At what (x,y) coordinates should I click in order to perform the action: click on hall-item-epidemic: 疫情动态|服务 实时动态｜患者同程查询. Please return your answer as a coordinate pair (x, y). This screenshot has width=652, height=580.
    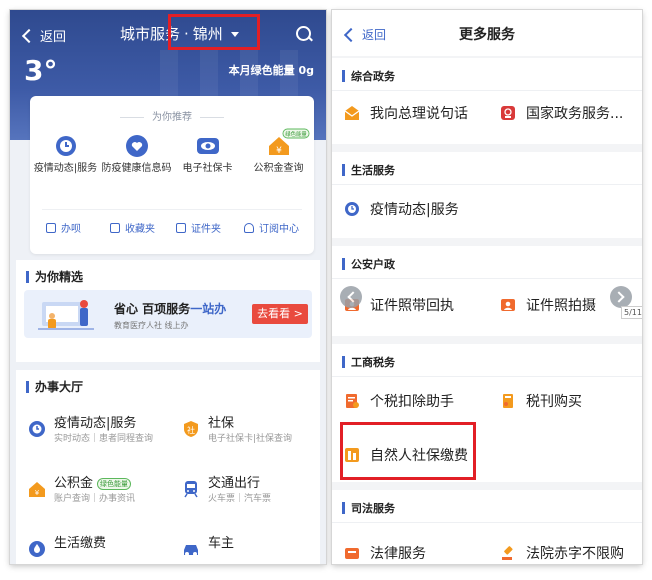
    Looking at the image, I should click on (97, 430).